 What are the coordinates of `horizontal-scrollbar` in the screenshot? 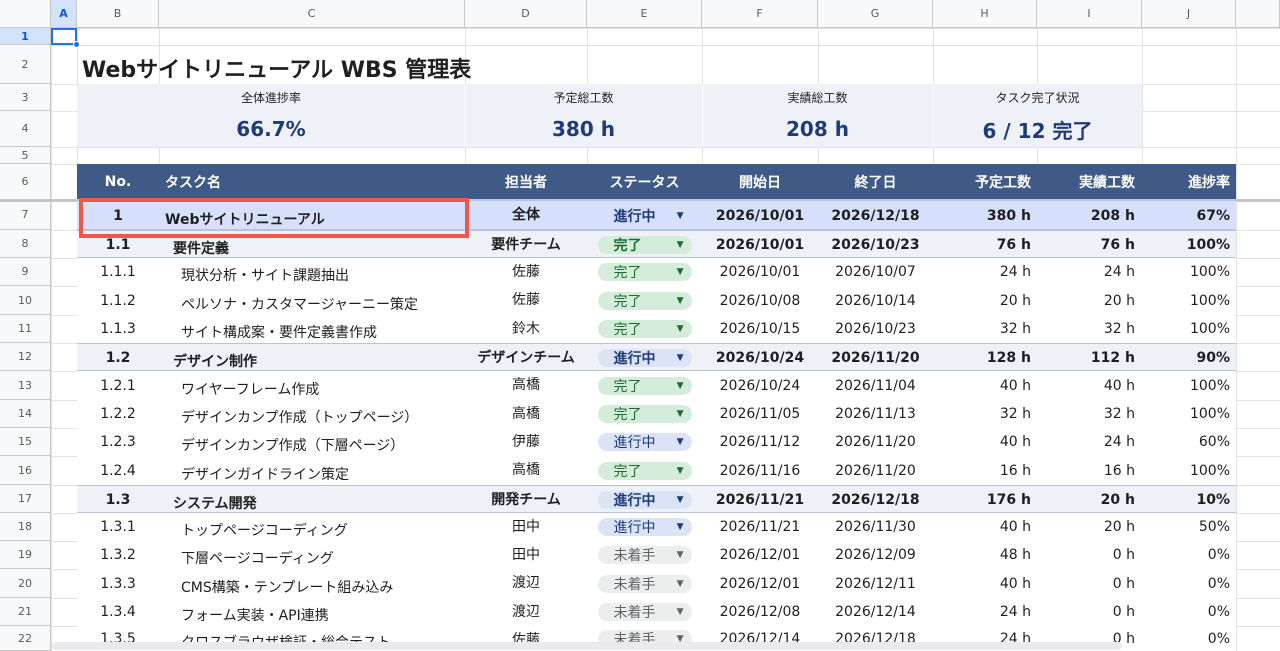 It's located at (587, 646).